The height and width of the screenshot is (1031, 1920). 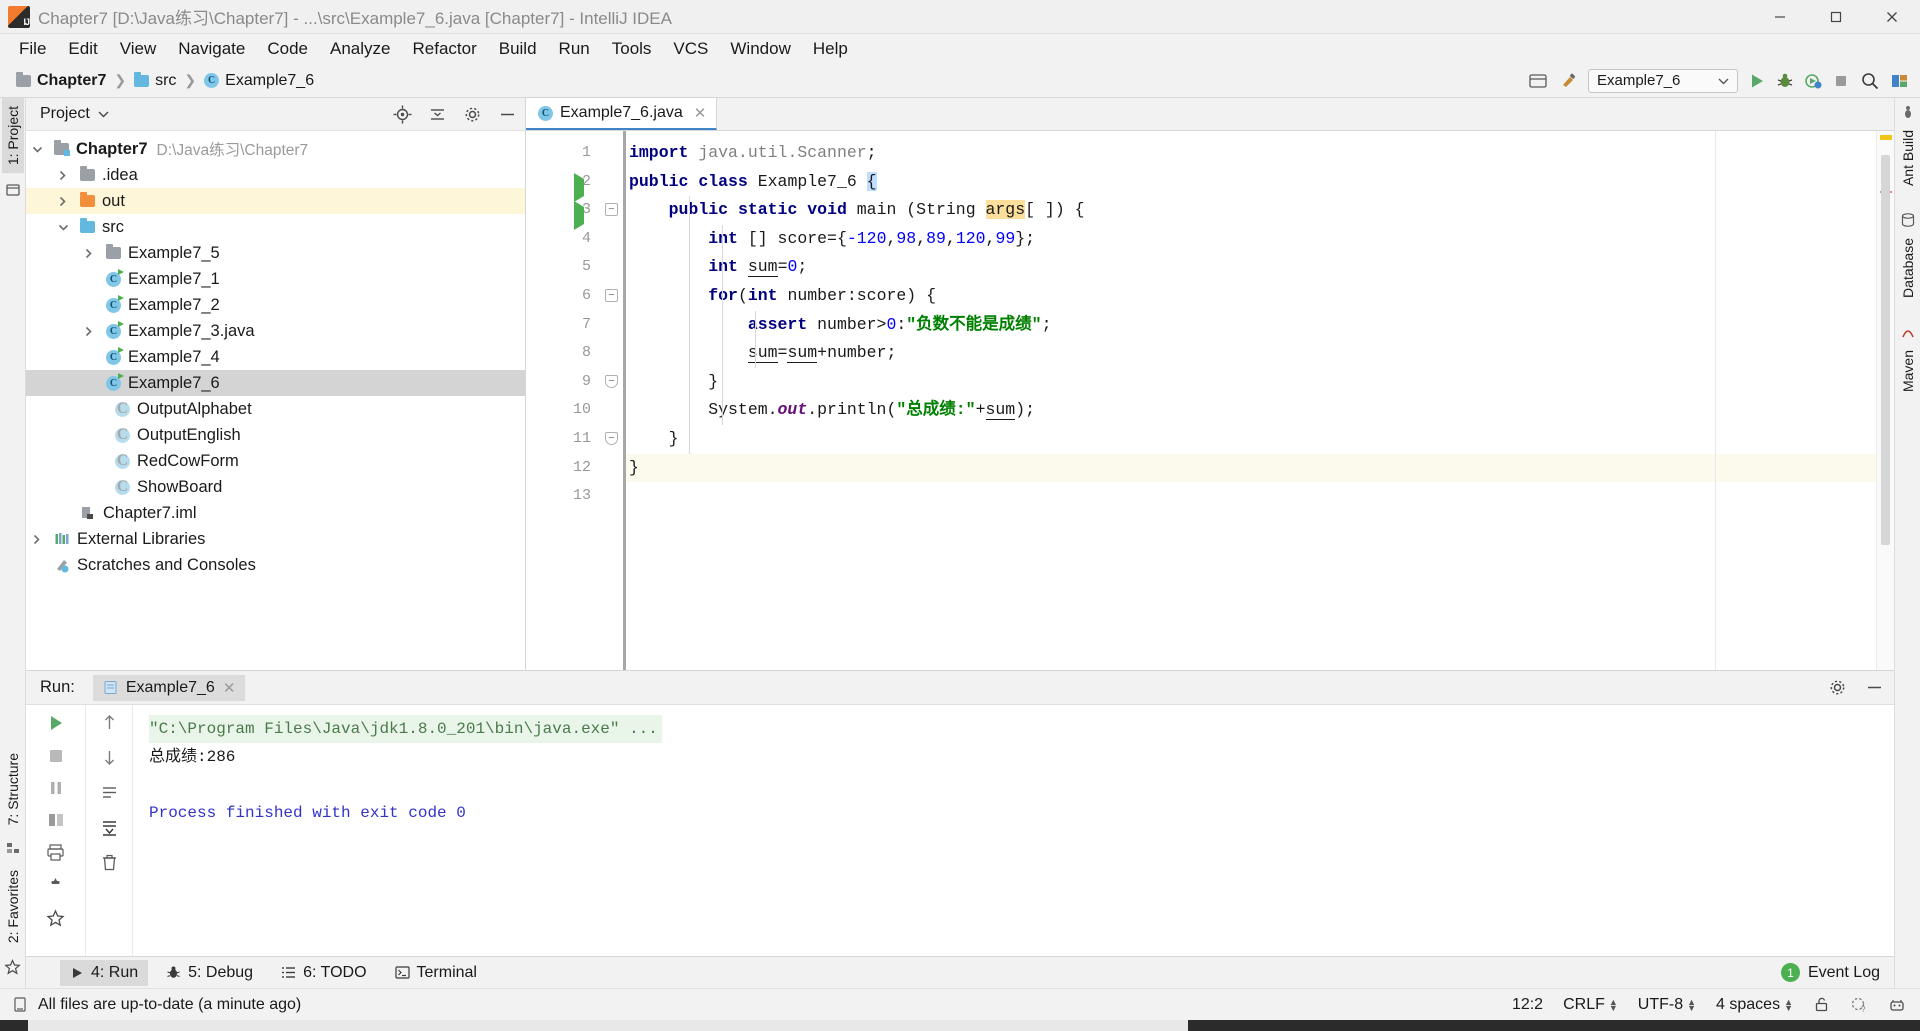 I want to click on trash-icon, so click(x=109, y=862).